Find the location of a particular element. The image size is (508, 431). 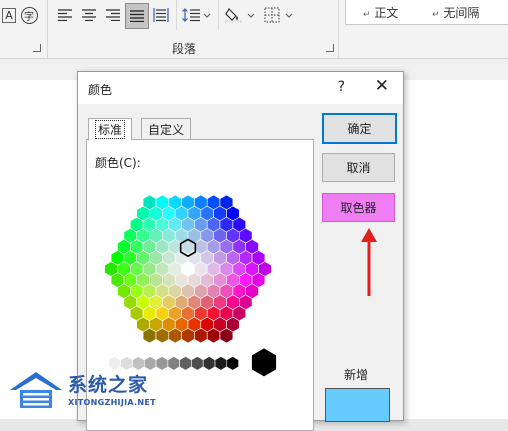

help-button: ? is located at coordinates (341, 87).